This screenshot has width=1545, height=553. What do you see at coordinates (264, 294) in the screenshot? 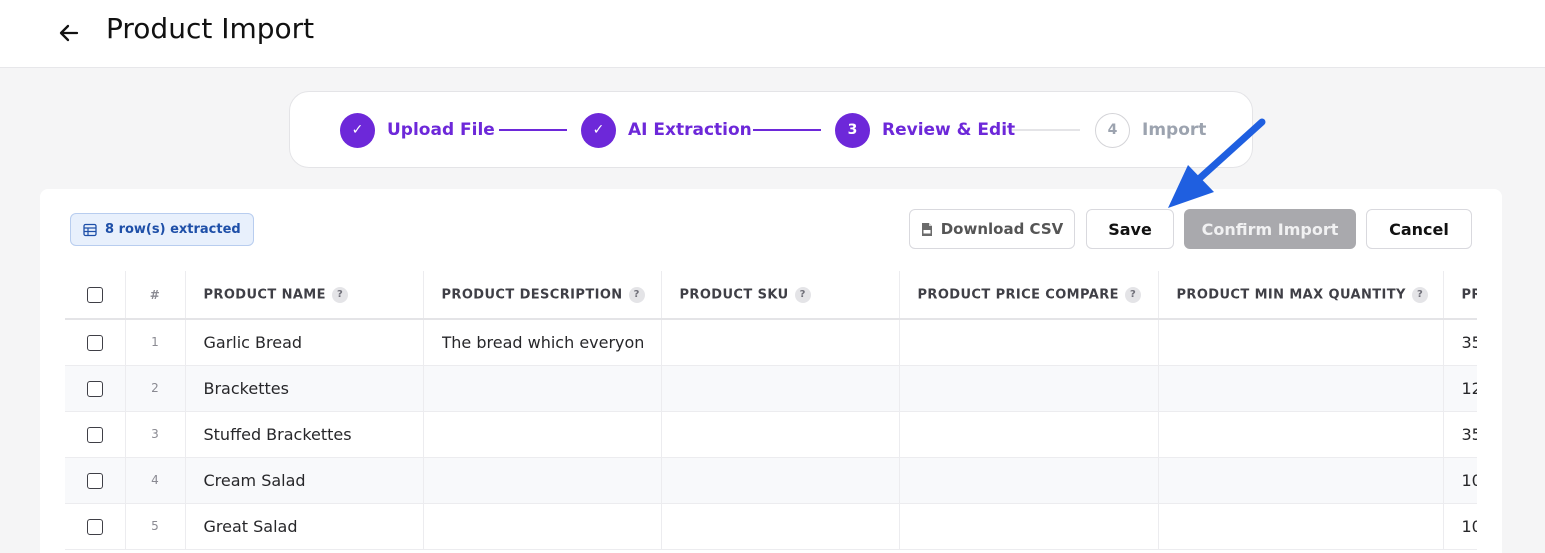
I see `column-header-label: PRODUCT NAME` at bounding box center [264, 294].